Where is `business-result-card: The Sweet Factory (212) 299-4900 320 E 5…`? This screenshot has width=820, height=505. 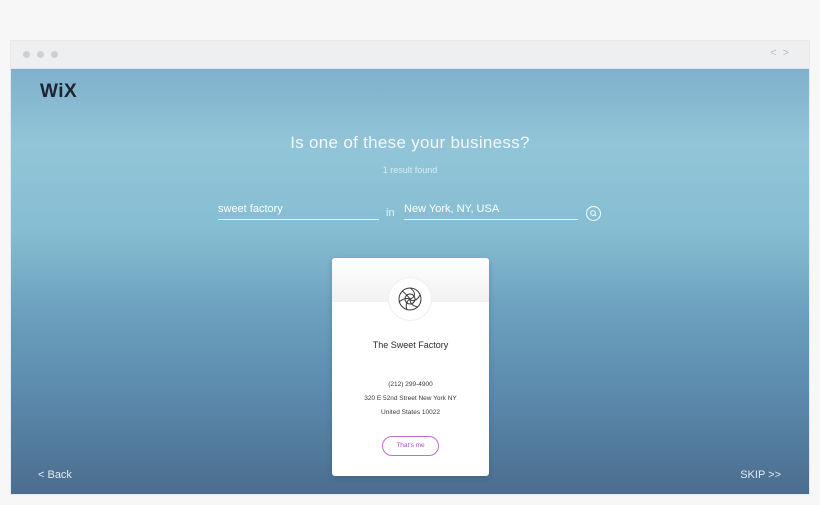 business-result-card: The Sweet Factory (212) 299-4900 320 E 5… is located at coordinates (410, 367).